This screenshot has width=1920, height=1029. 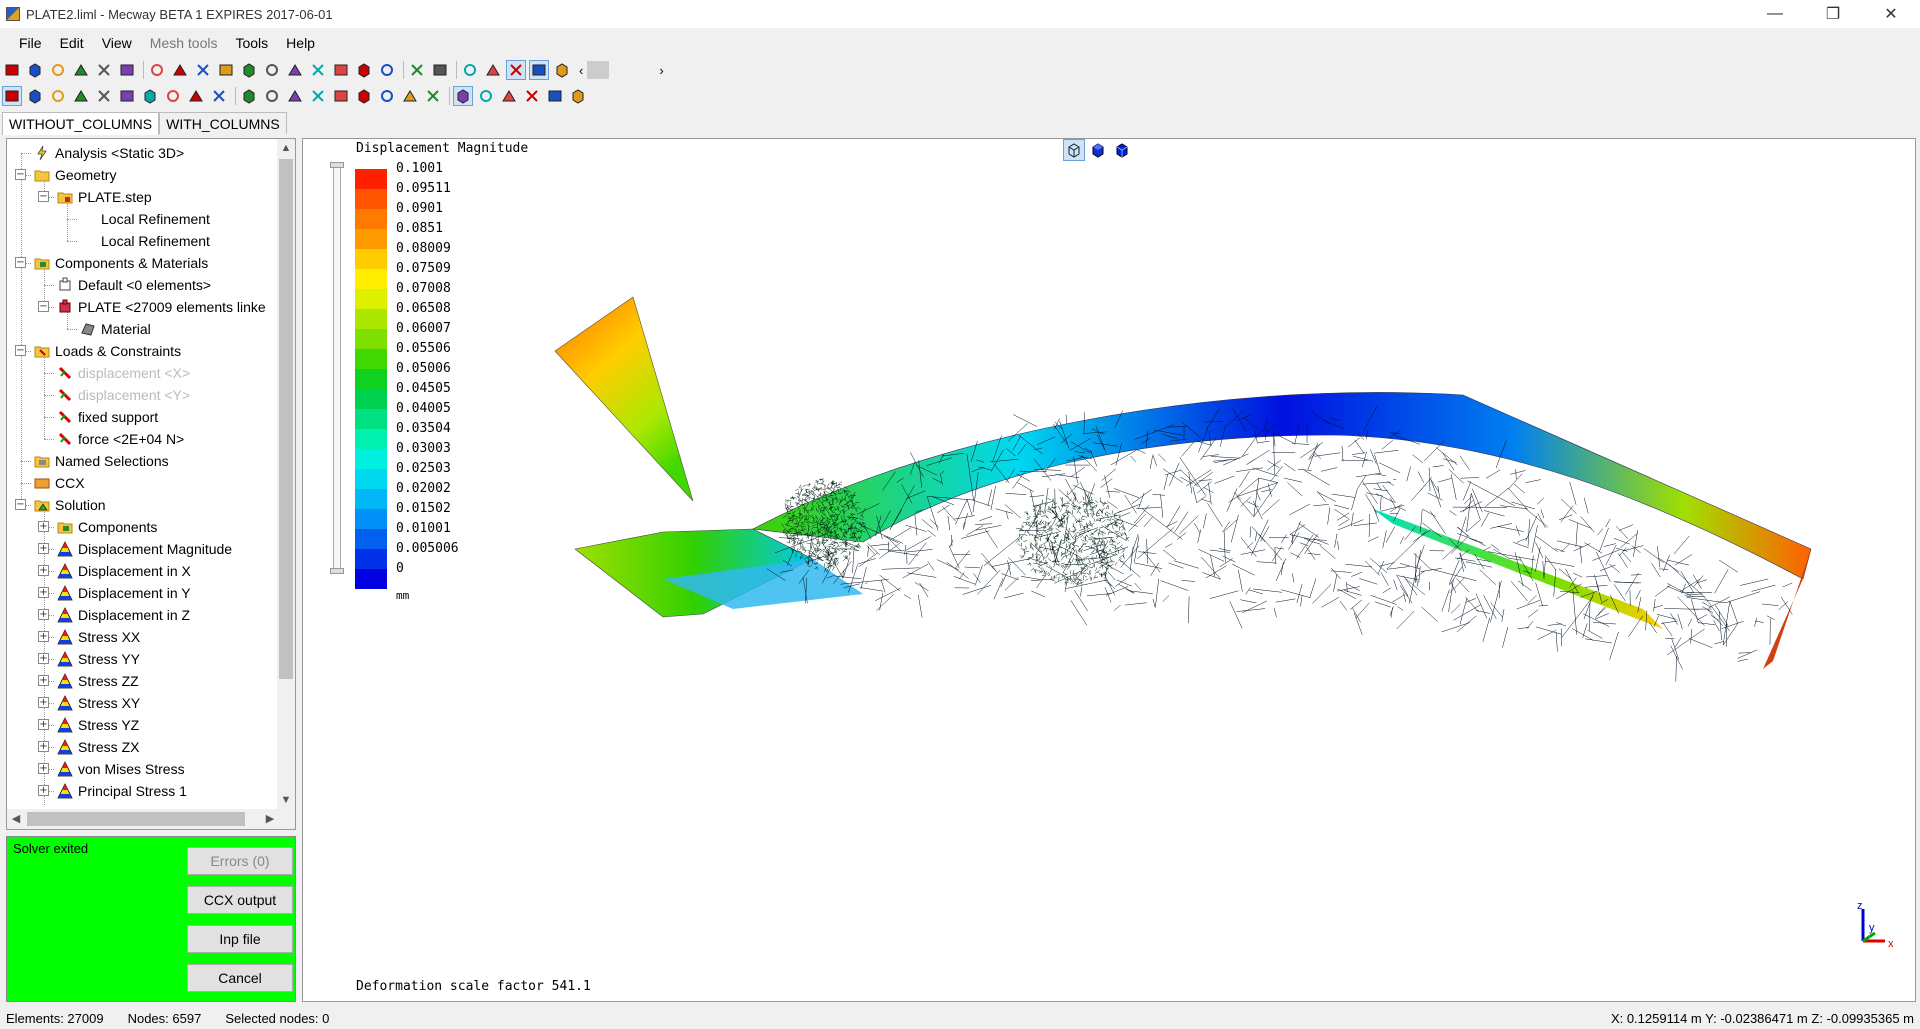 What do you see at coordinates (581, 70) in the screenshot?
I see `toolbar-scroll-left-icon: ‹` at bounding box center [581, 70].